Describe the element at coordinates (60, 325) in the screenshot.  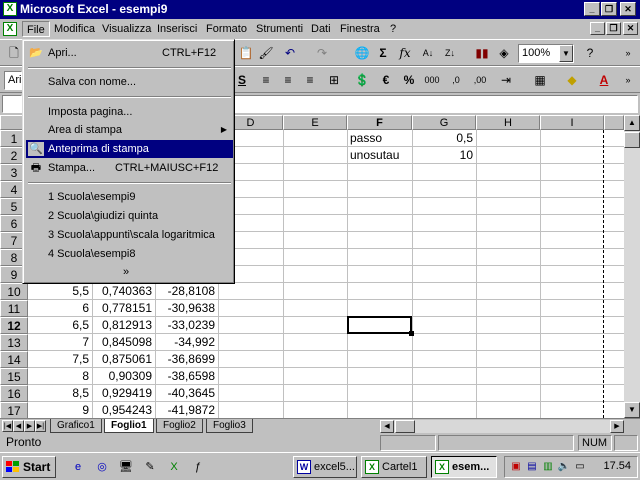
I see `cell-value: 6,5` at that location.